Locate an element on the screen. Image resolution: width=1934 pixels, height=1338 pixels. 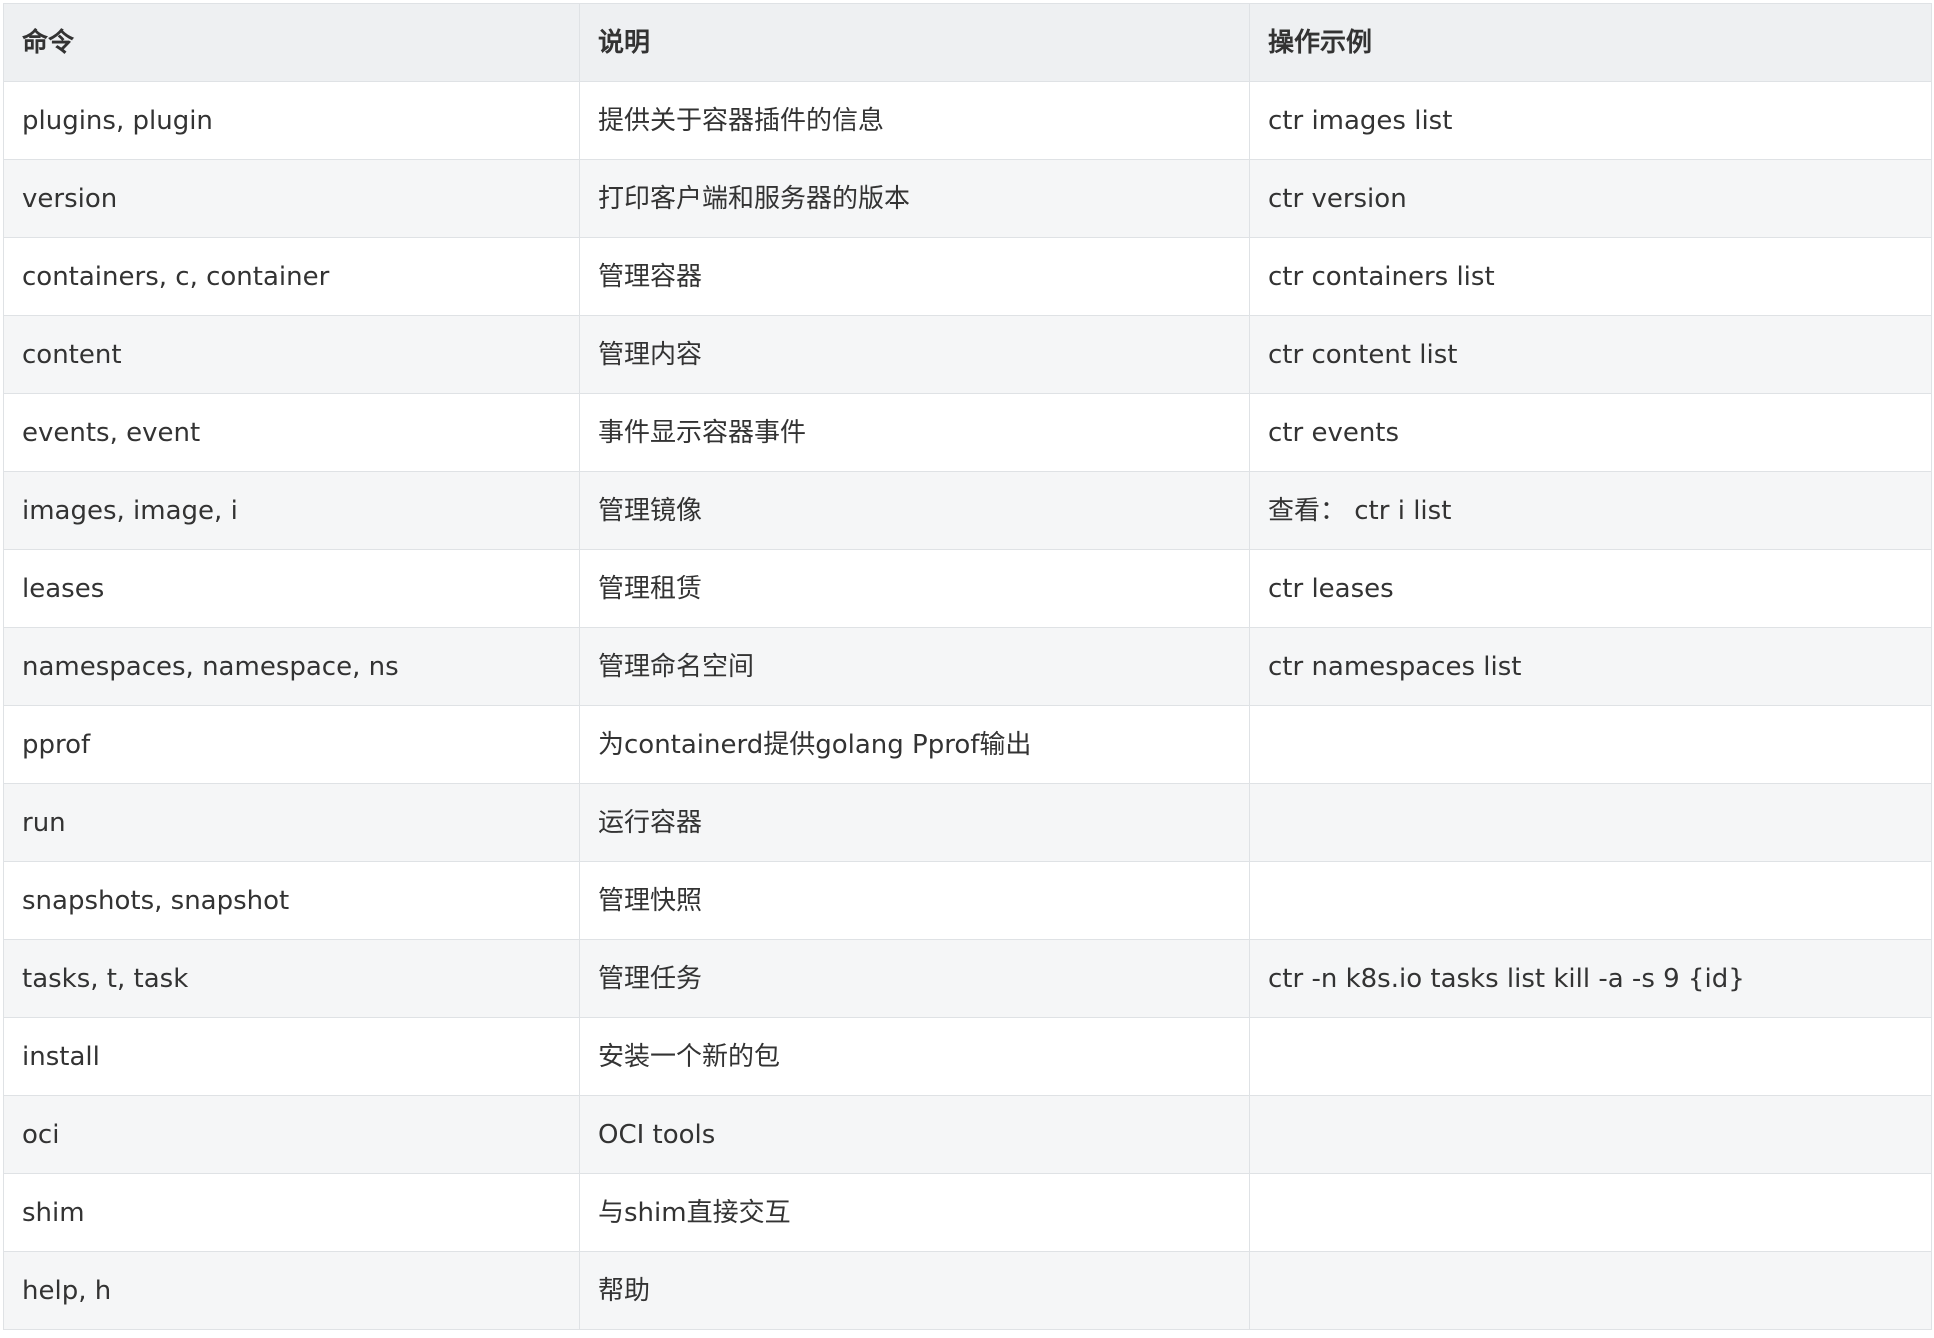
description-cell: 管理镜像 is located at coordinates (914, 510).